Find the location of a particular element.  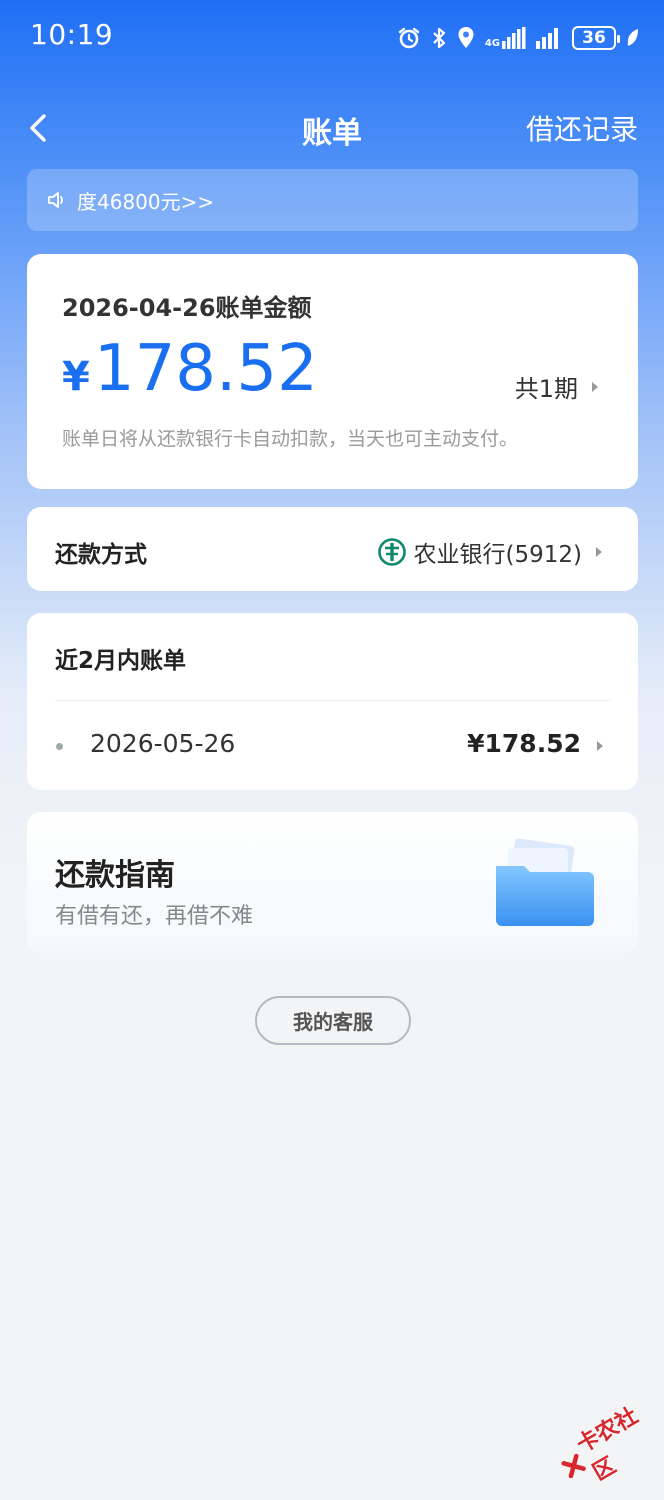

abc-bank-logo-icon is located at coordinates (391, 552).